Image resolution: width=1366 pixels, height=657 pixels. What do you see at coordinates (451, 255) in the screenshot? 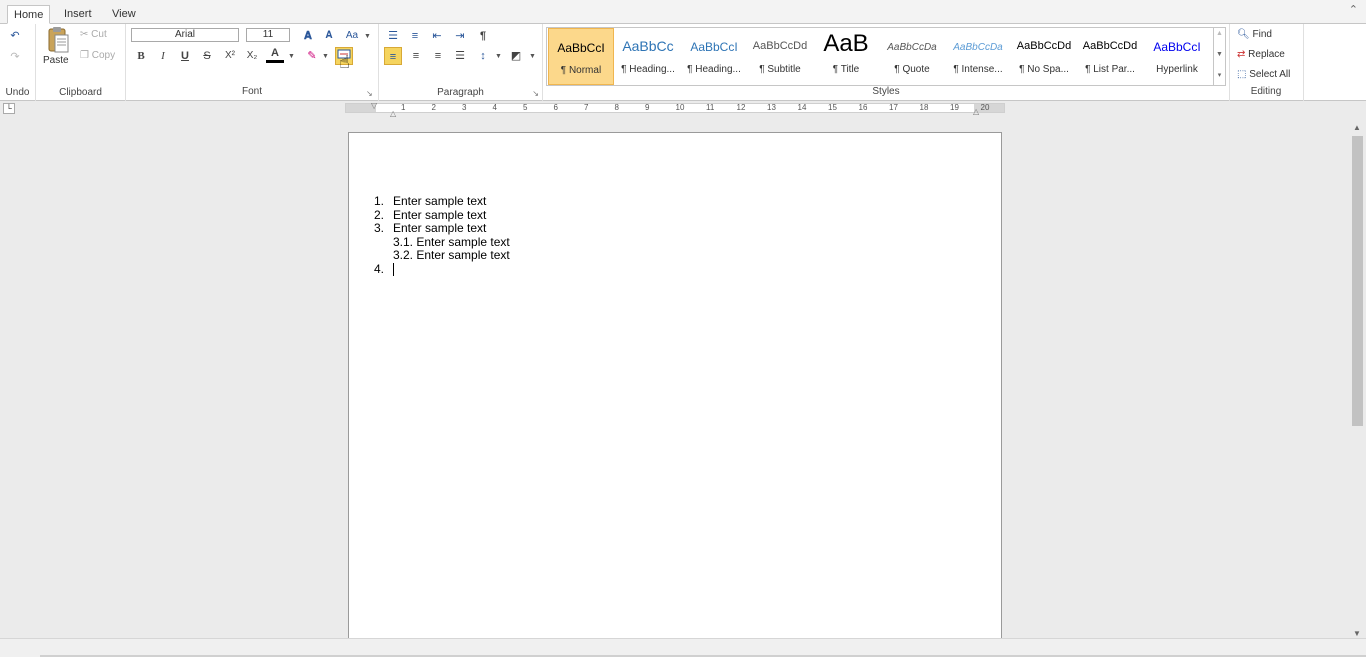
I see `sublist-item-text: 3.2. Enter sample text` at bounding box center [451, 255].